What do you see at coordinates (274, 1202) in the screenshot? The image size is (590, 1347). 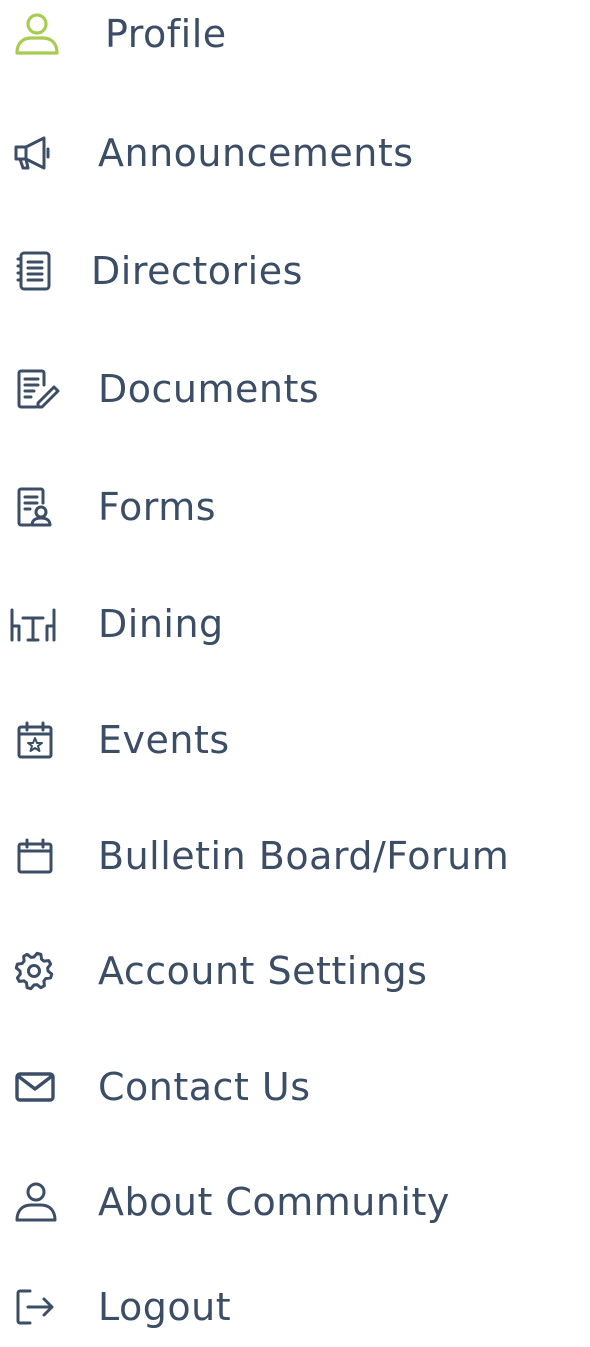 I see `menu-label-about-community: About Community` at bounding box center [274, 1202].